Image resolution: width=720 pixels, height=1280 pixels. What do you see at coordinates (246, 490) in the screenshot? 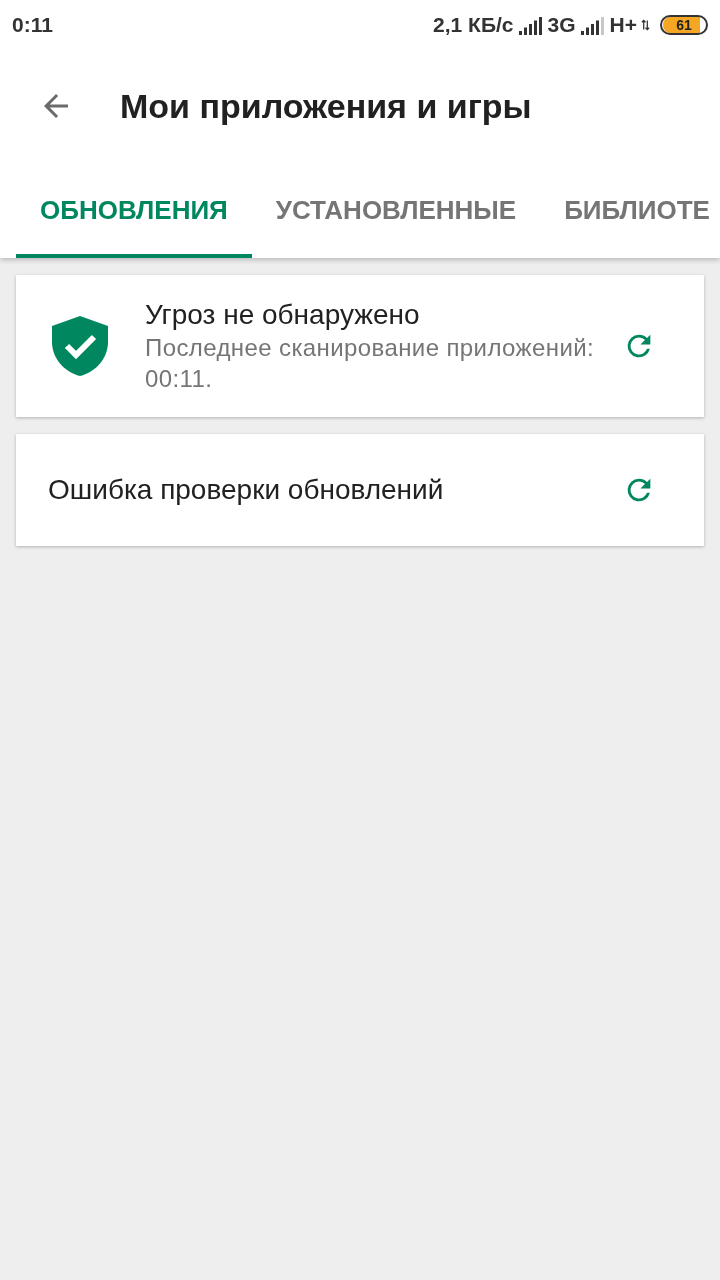
I see `card-title: Ошибка проверки обновлений` at bounding box center [246, 490].